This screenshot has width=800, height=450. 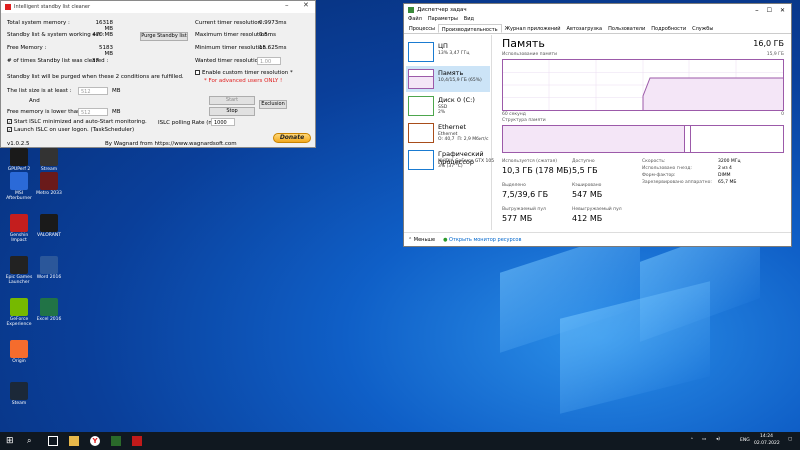 What do you see at coordinates (587, 194) in the screenshot?
I see `cached-value: 547 МБ` at bounding box center [587, 194].